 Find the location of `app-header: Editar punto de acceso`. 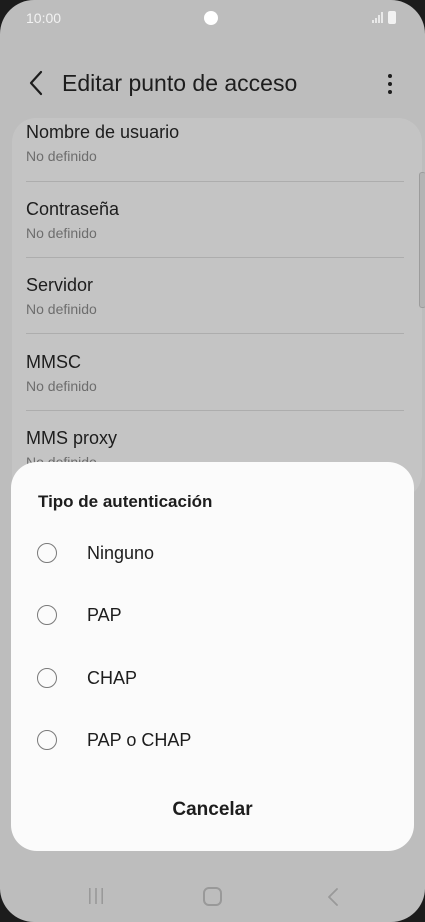

app-header: Editar punto de acceso is located at coordinates (212, 84).